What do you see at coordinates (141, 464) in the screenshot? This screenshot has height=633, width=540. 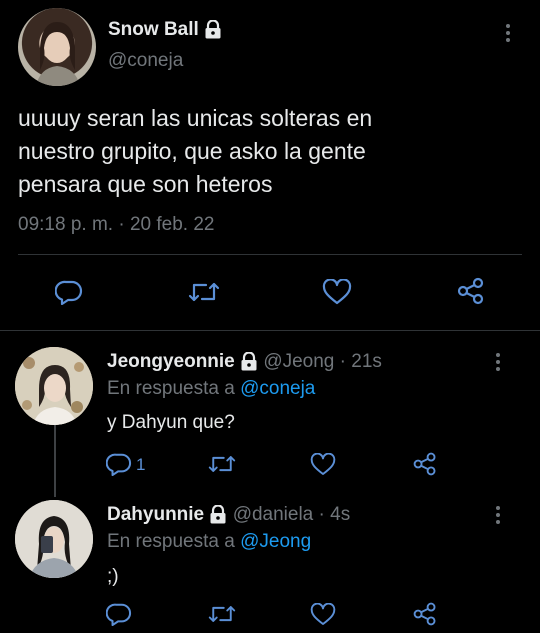 I see `reply-count: 1` at bounding box center [141, 464].